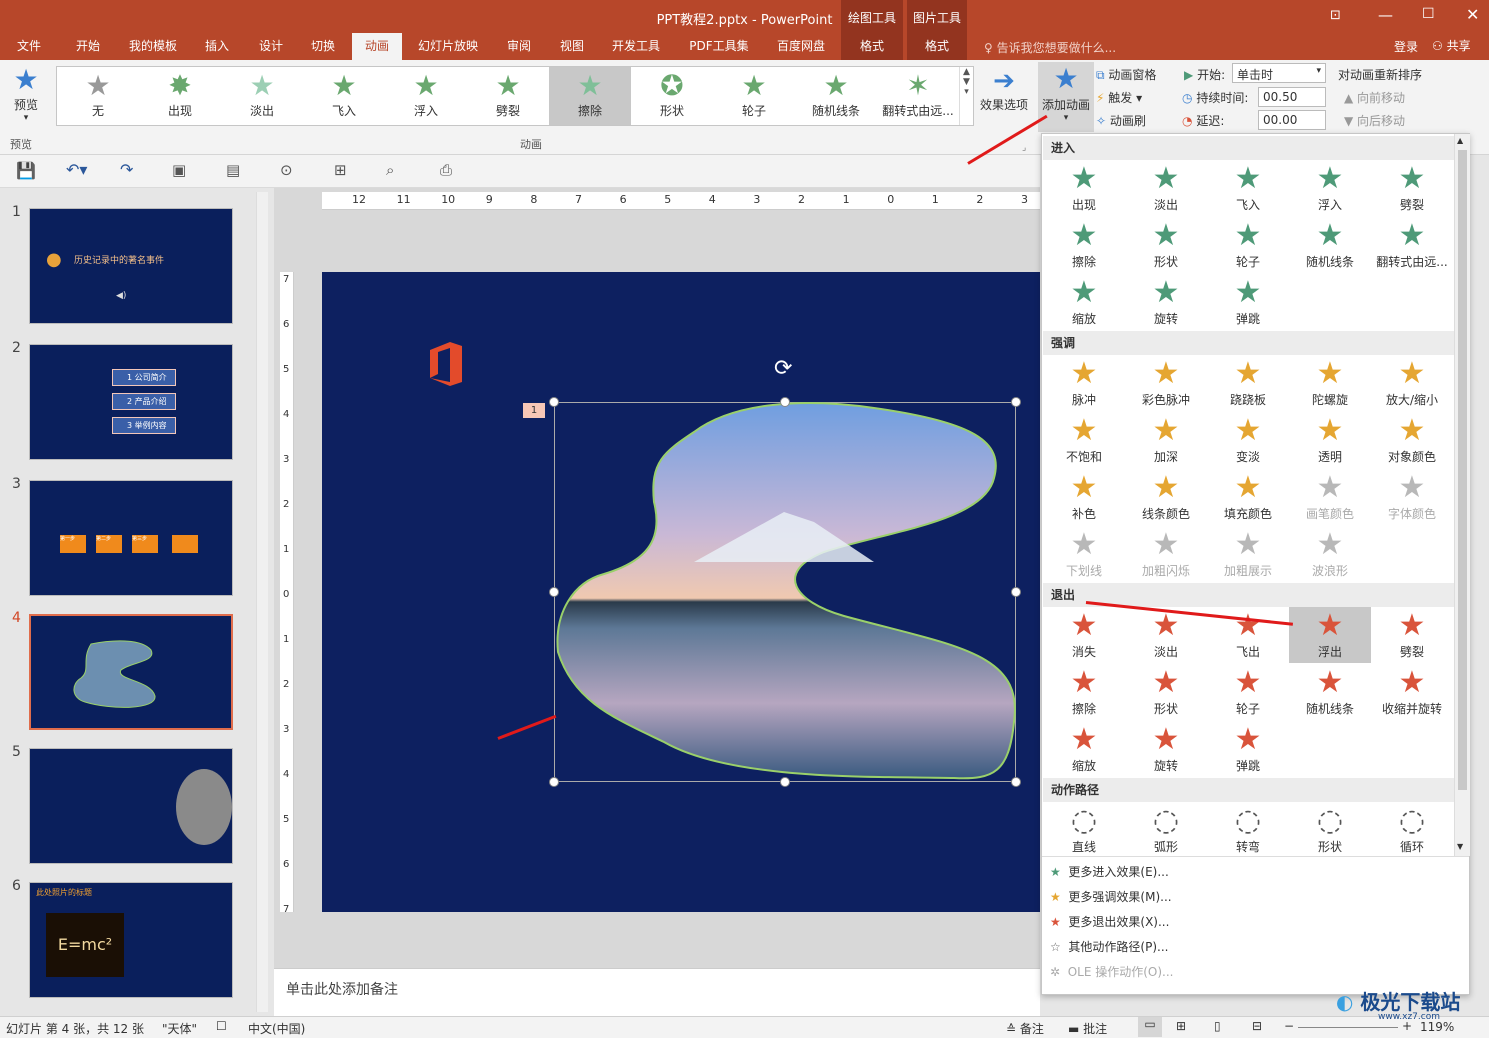  Describe the element at coordinates (1066, 97) in the screenshot. I see `add-animation-button: ★ 添加动画 ▾` at that location.